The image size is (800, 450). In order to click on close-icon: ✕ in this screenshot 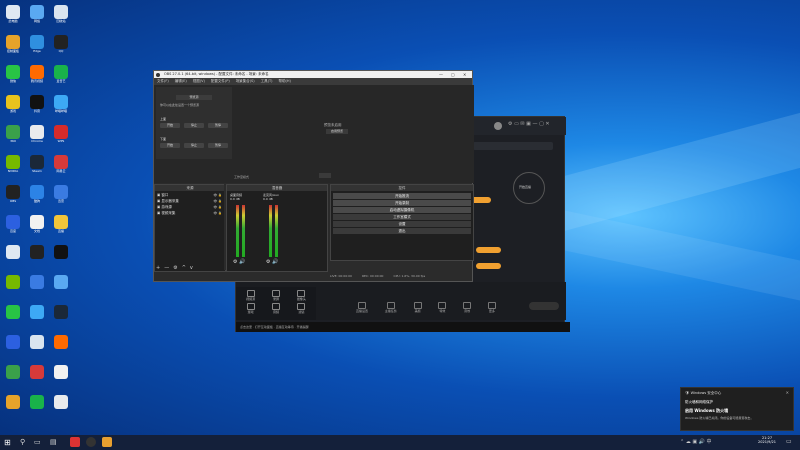, I will do `click(787, 392)`.